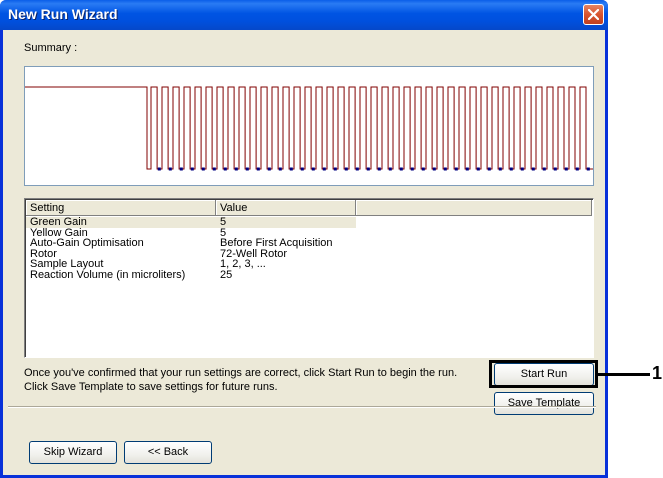 The image size is (663, 478). I want to click on start-run-highlight, so click(543, 374).